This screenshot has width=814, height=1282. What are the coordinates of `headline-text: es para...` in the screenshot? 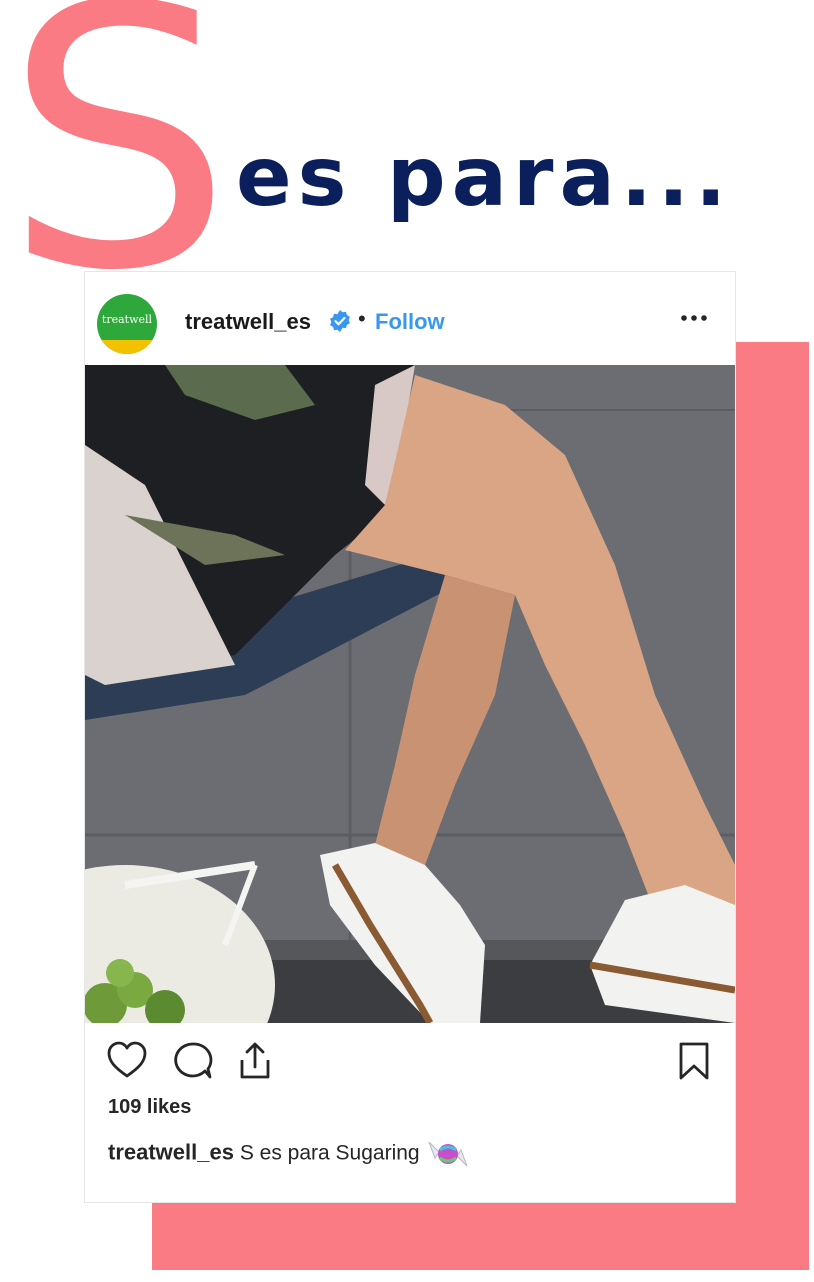 It's located at (484, 177).